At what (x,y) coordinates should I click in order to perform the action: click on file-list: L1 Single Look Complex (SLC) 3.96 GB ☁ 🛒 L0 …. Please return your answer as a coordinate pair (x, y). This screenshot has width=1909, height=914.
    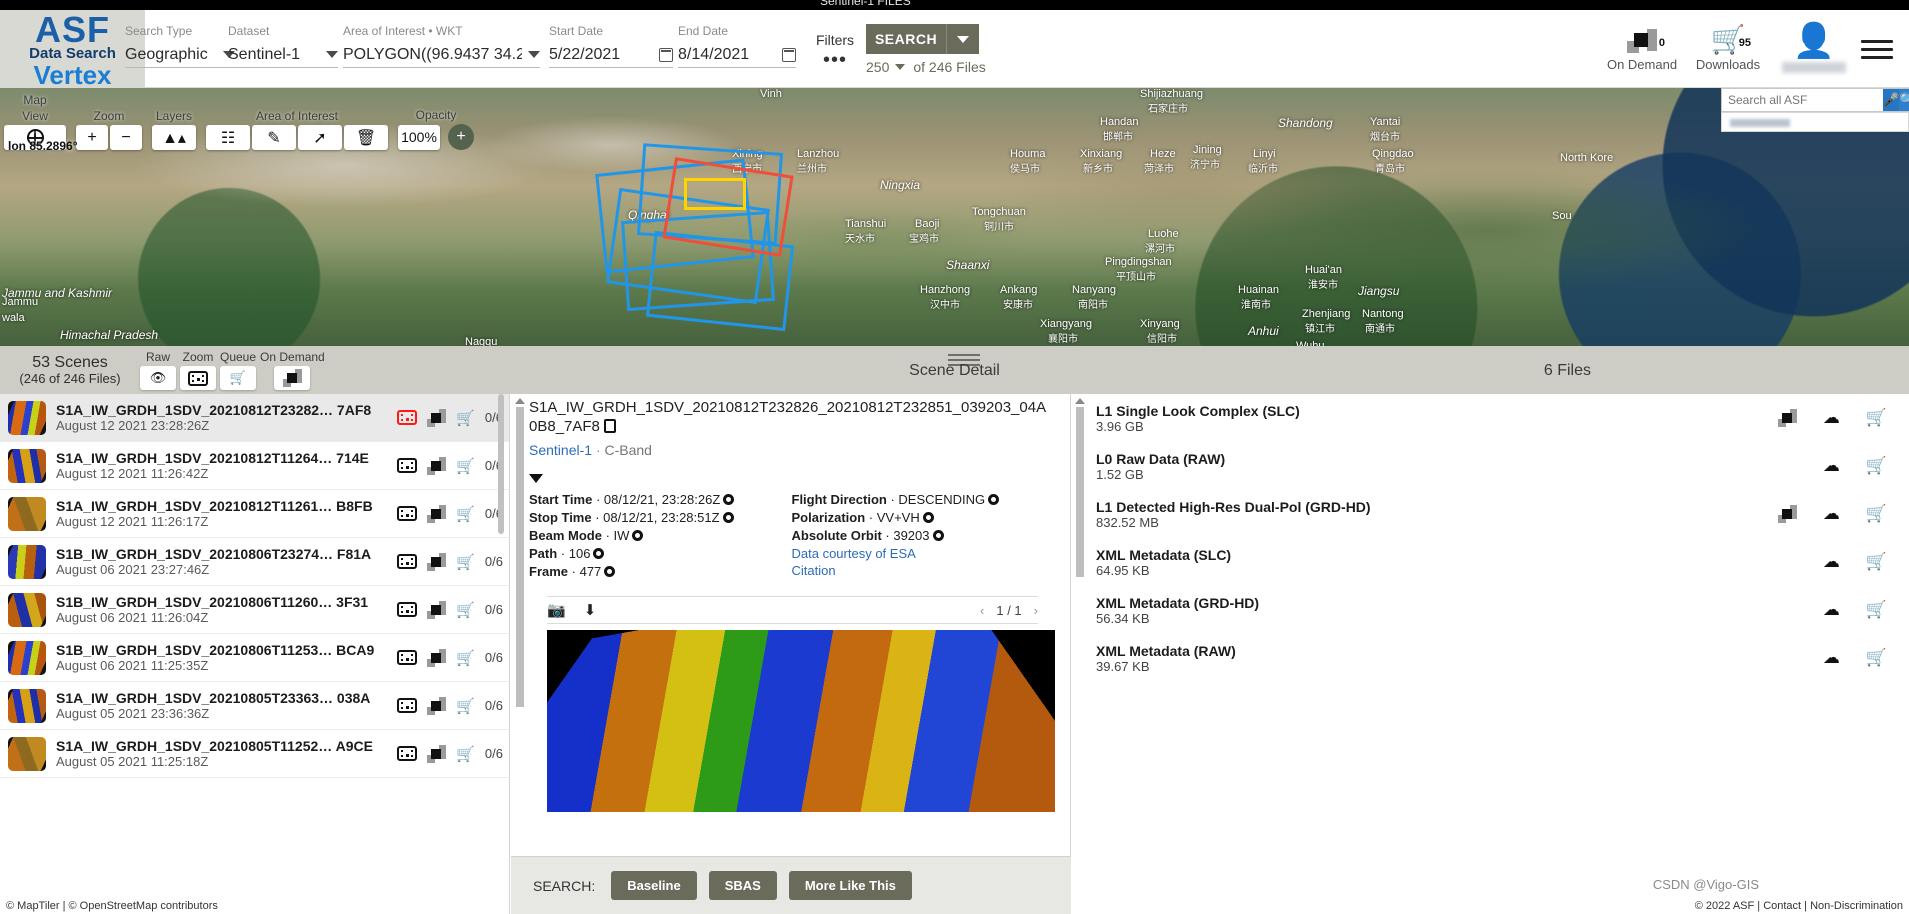
    Looking at the image, I should click on (1490, 538).